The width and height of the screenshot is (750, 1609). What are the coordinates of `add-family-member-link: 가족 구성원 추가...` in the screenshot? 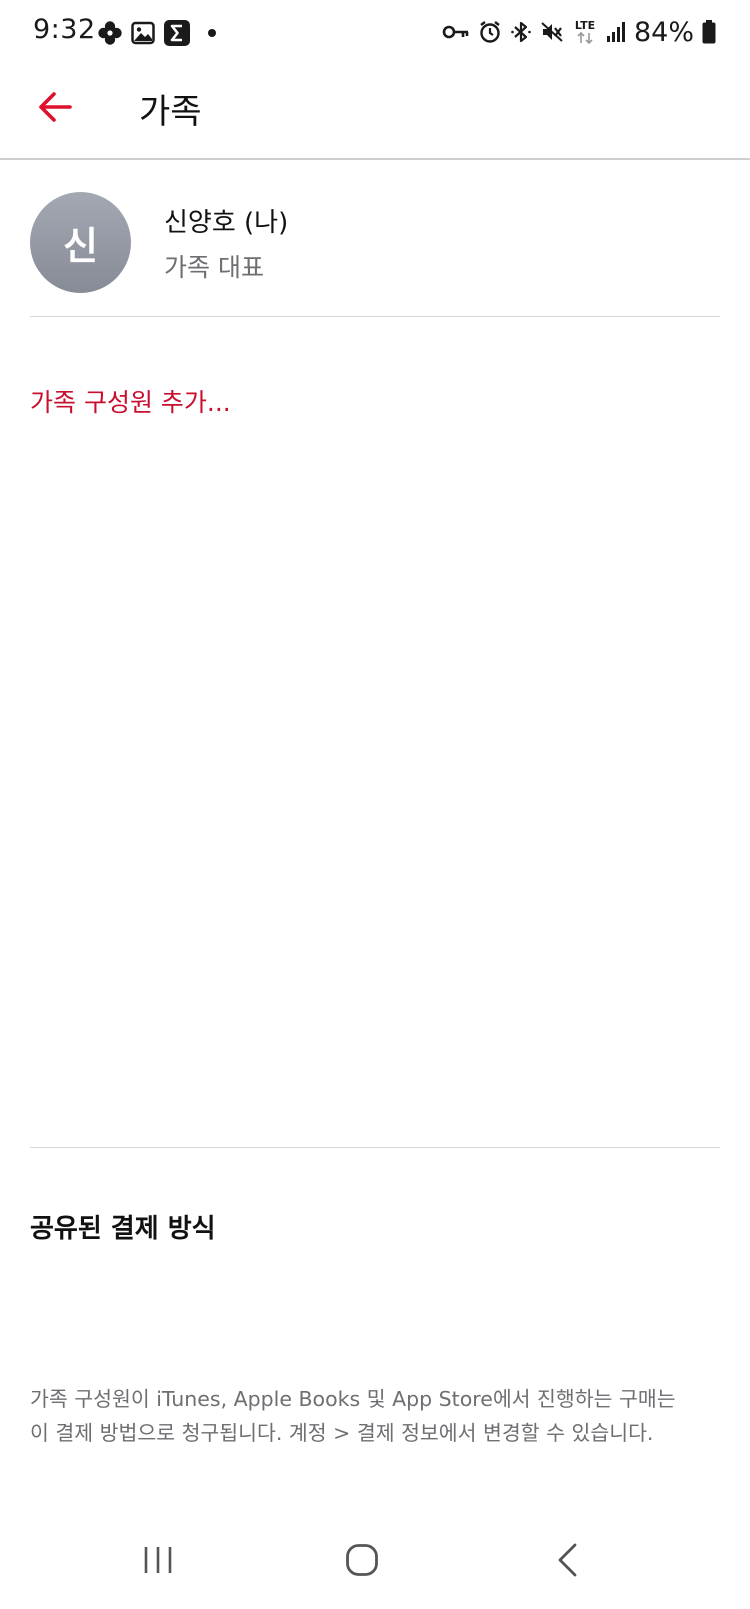 It's located at (130, 401).